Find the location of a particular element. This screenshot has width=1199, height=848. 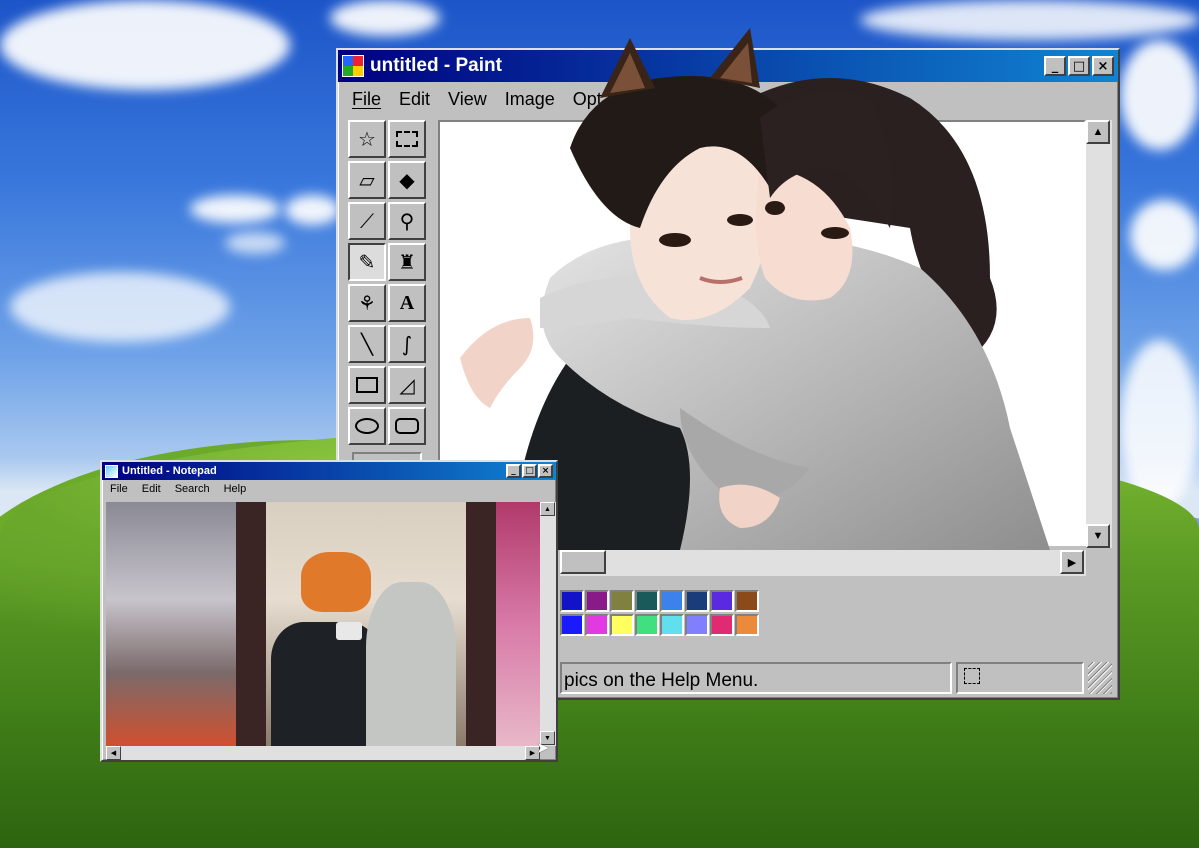

notepad-minimize-button: _ is located at coordinates (513, 471).